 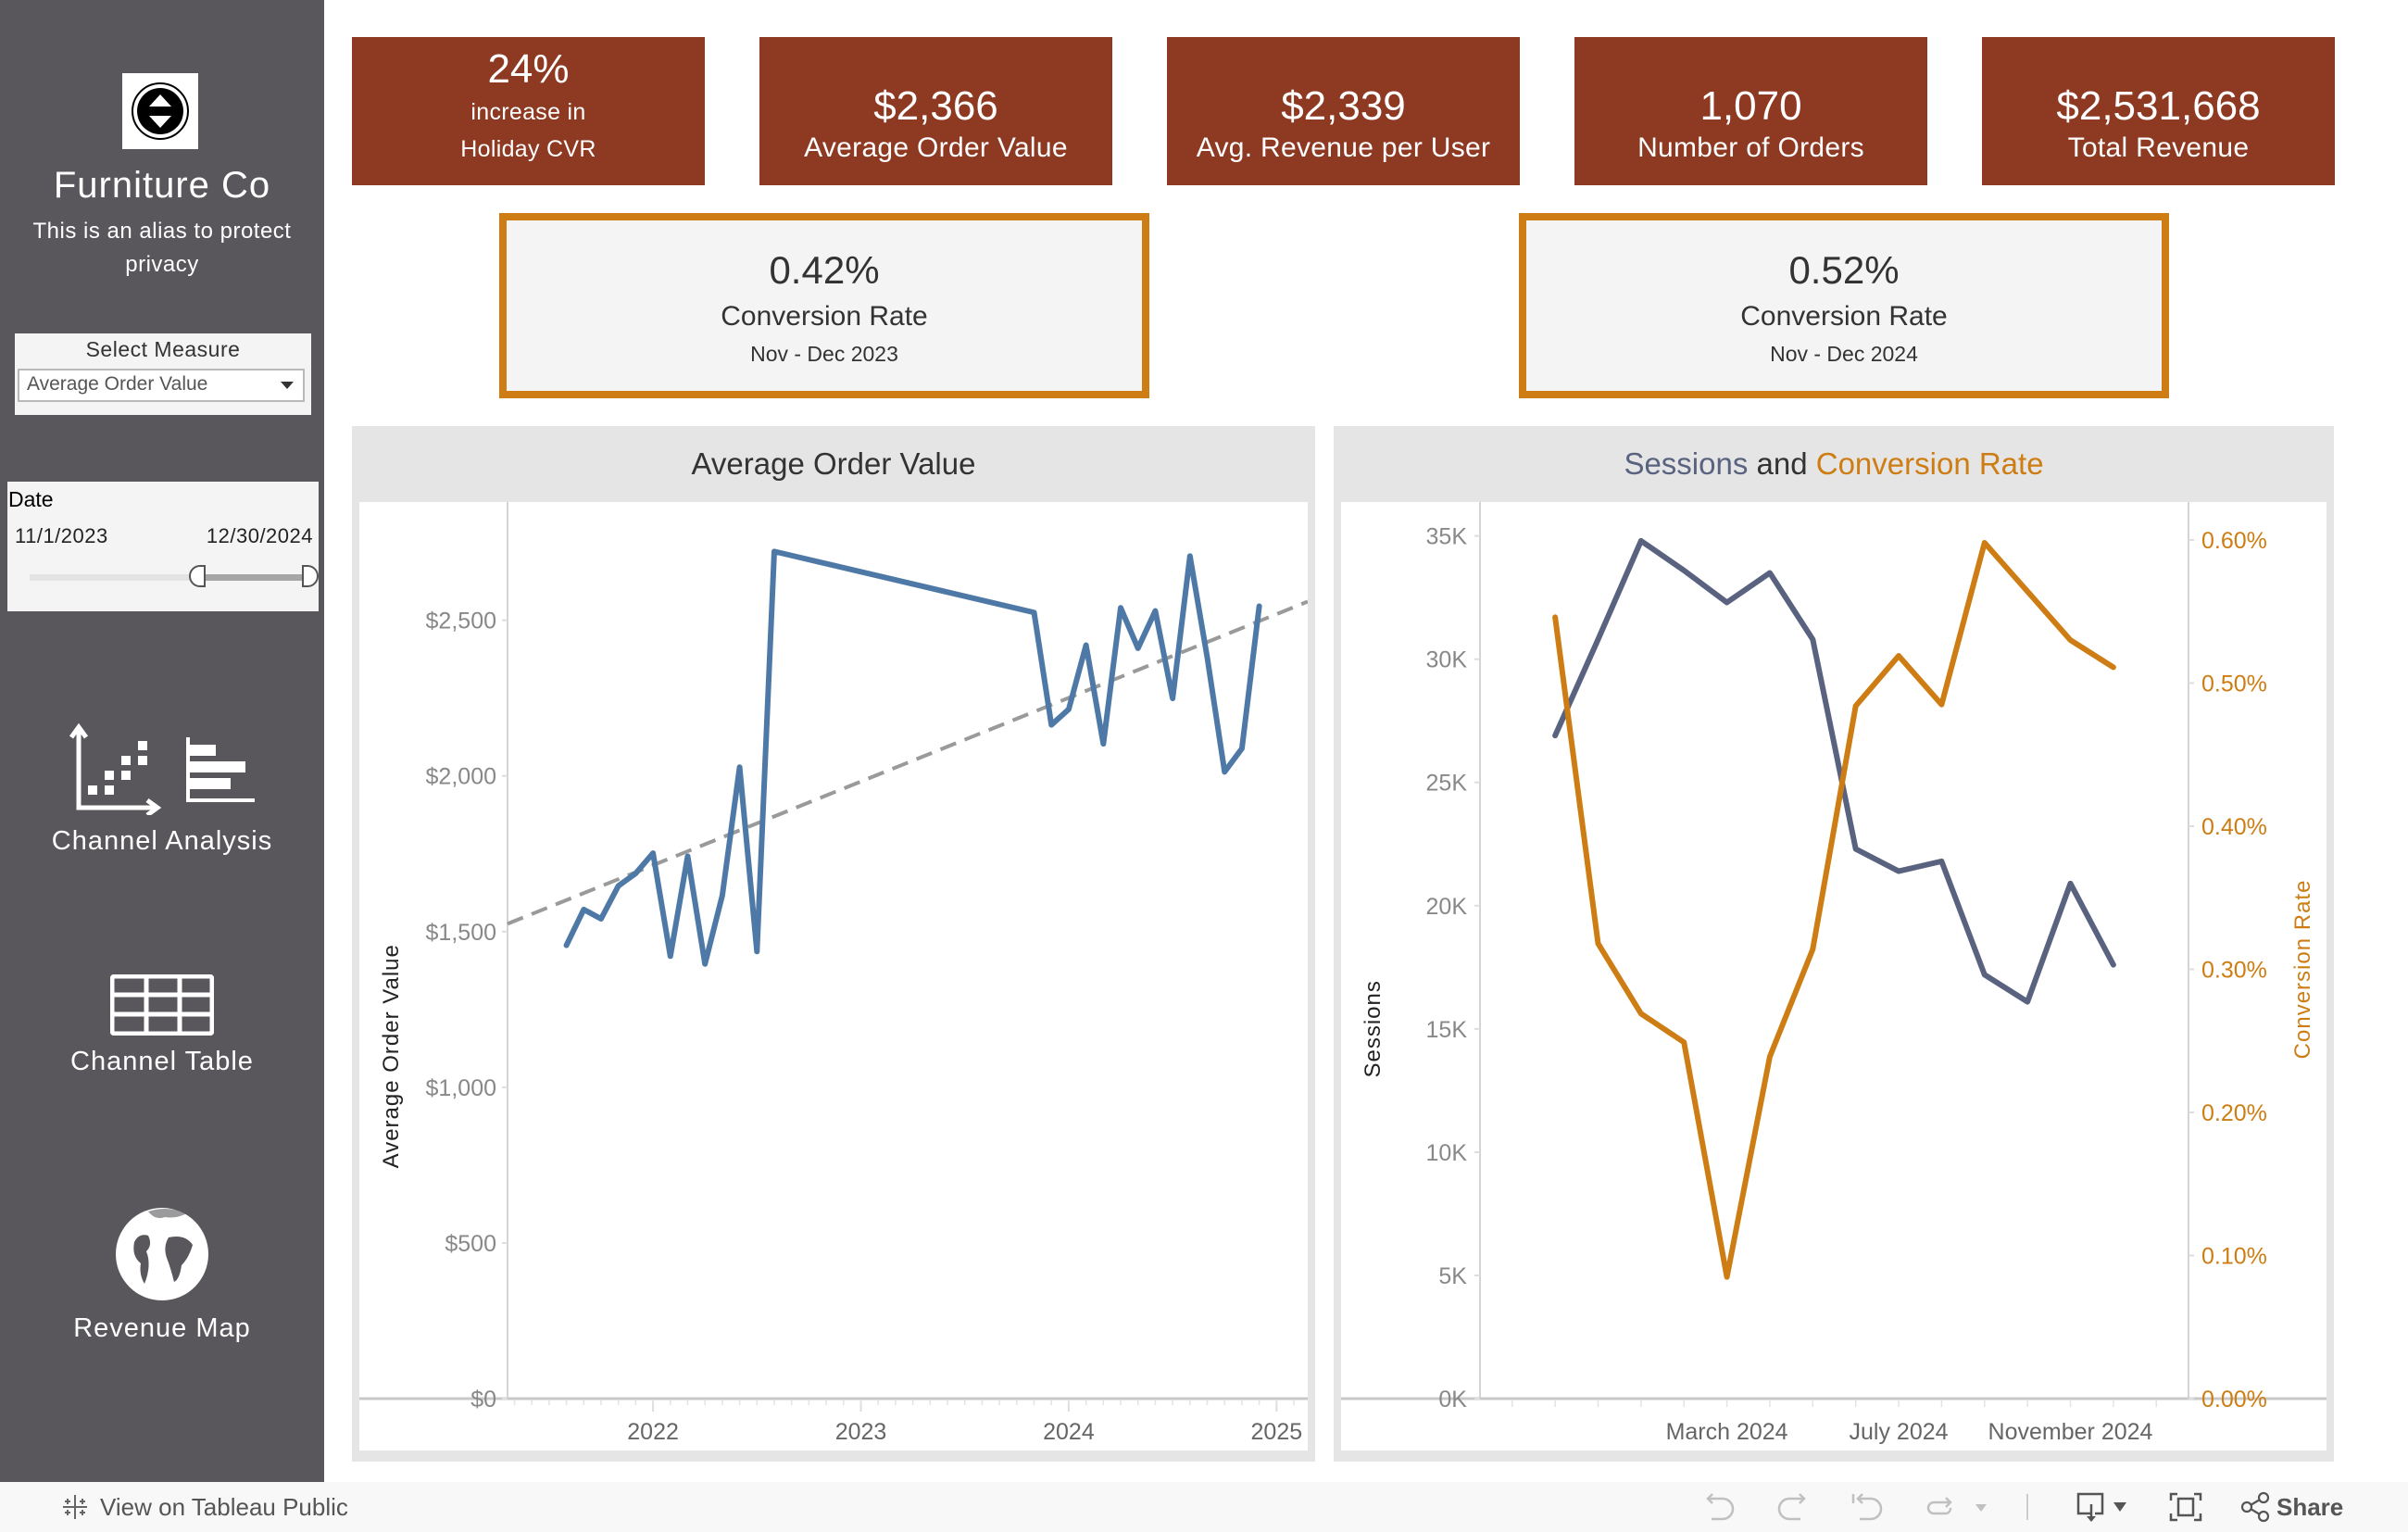 What do you see at coordinates (1899, 1432) in the screenshot?
I see `x-tick-label: July 2024` at bounding box center [1899, 1432].